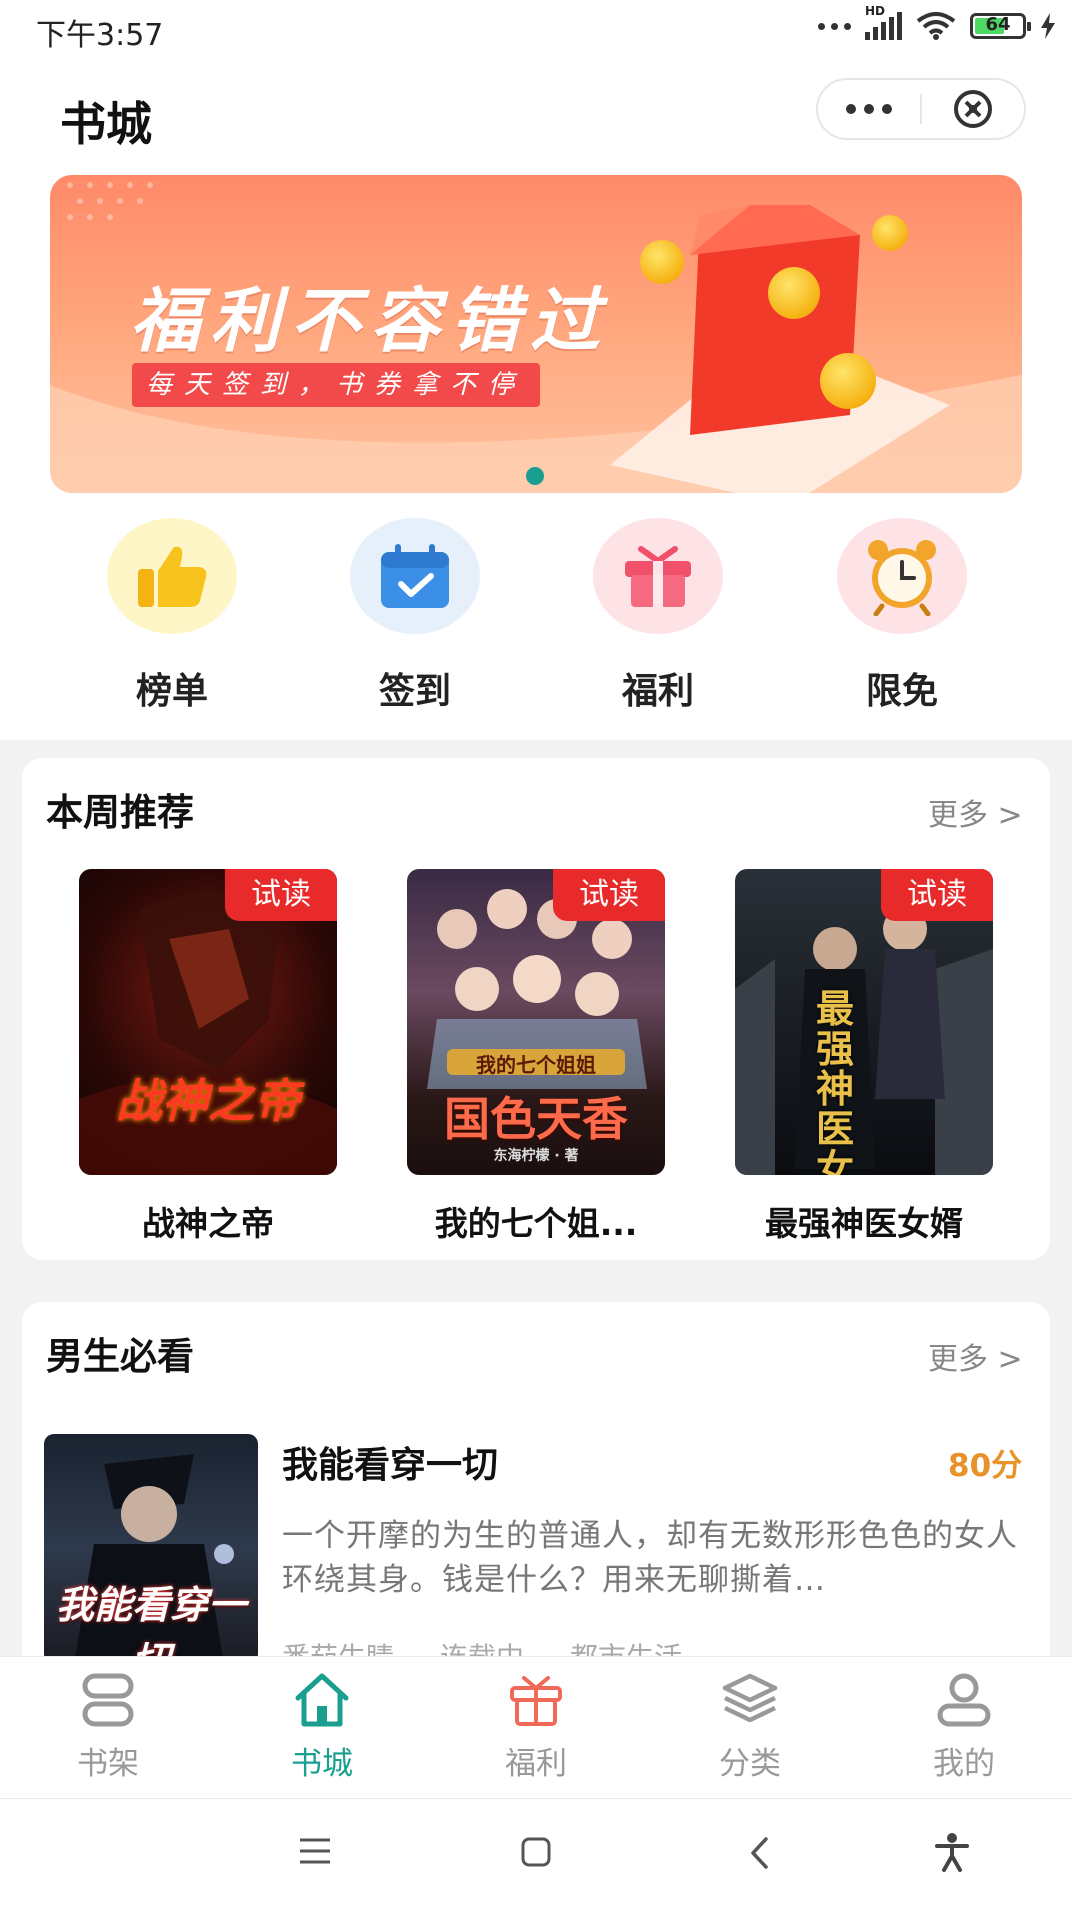 The width and height of the screenshot is (1072, 1913). I want to click on tab-bookshelf: 书架, so click(108, 1727).